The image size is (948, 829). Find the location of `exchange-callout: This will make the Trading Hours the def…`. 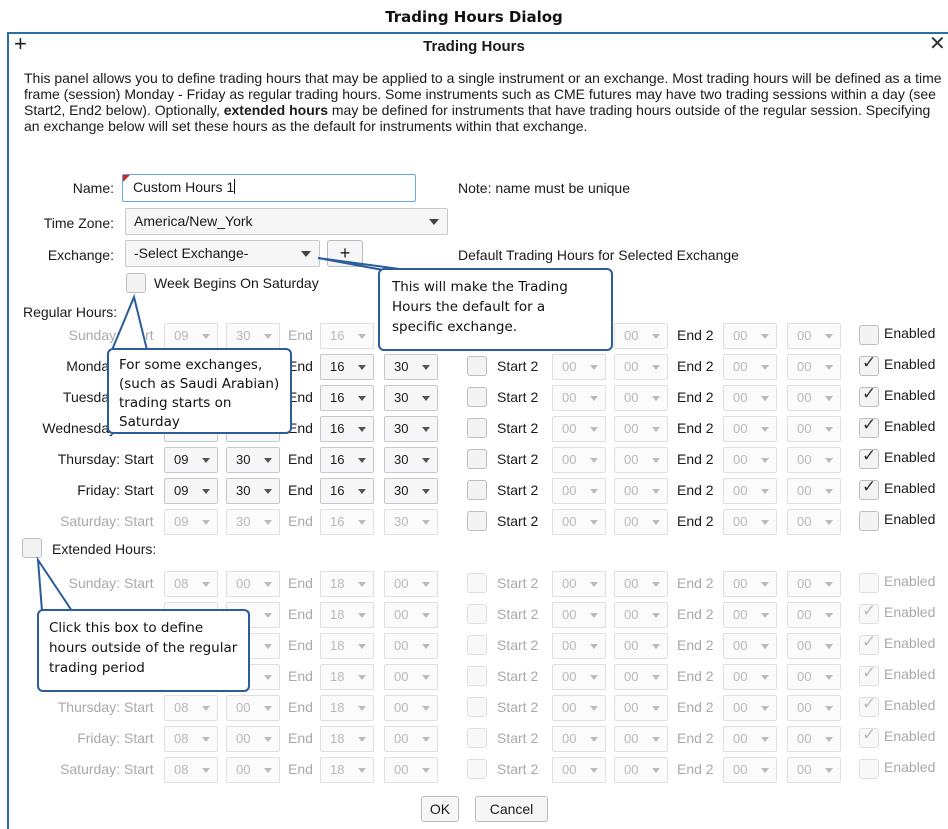

exchange-callout: This will make the Trading Hours the def… is located at coordinates (495, 309).